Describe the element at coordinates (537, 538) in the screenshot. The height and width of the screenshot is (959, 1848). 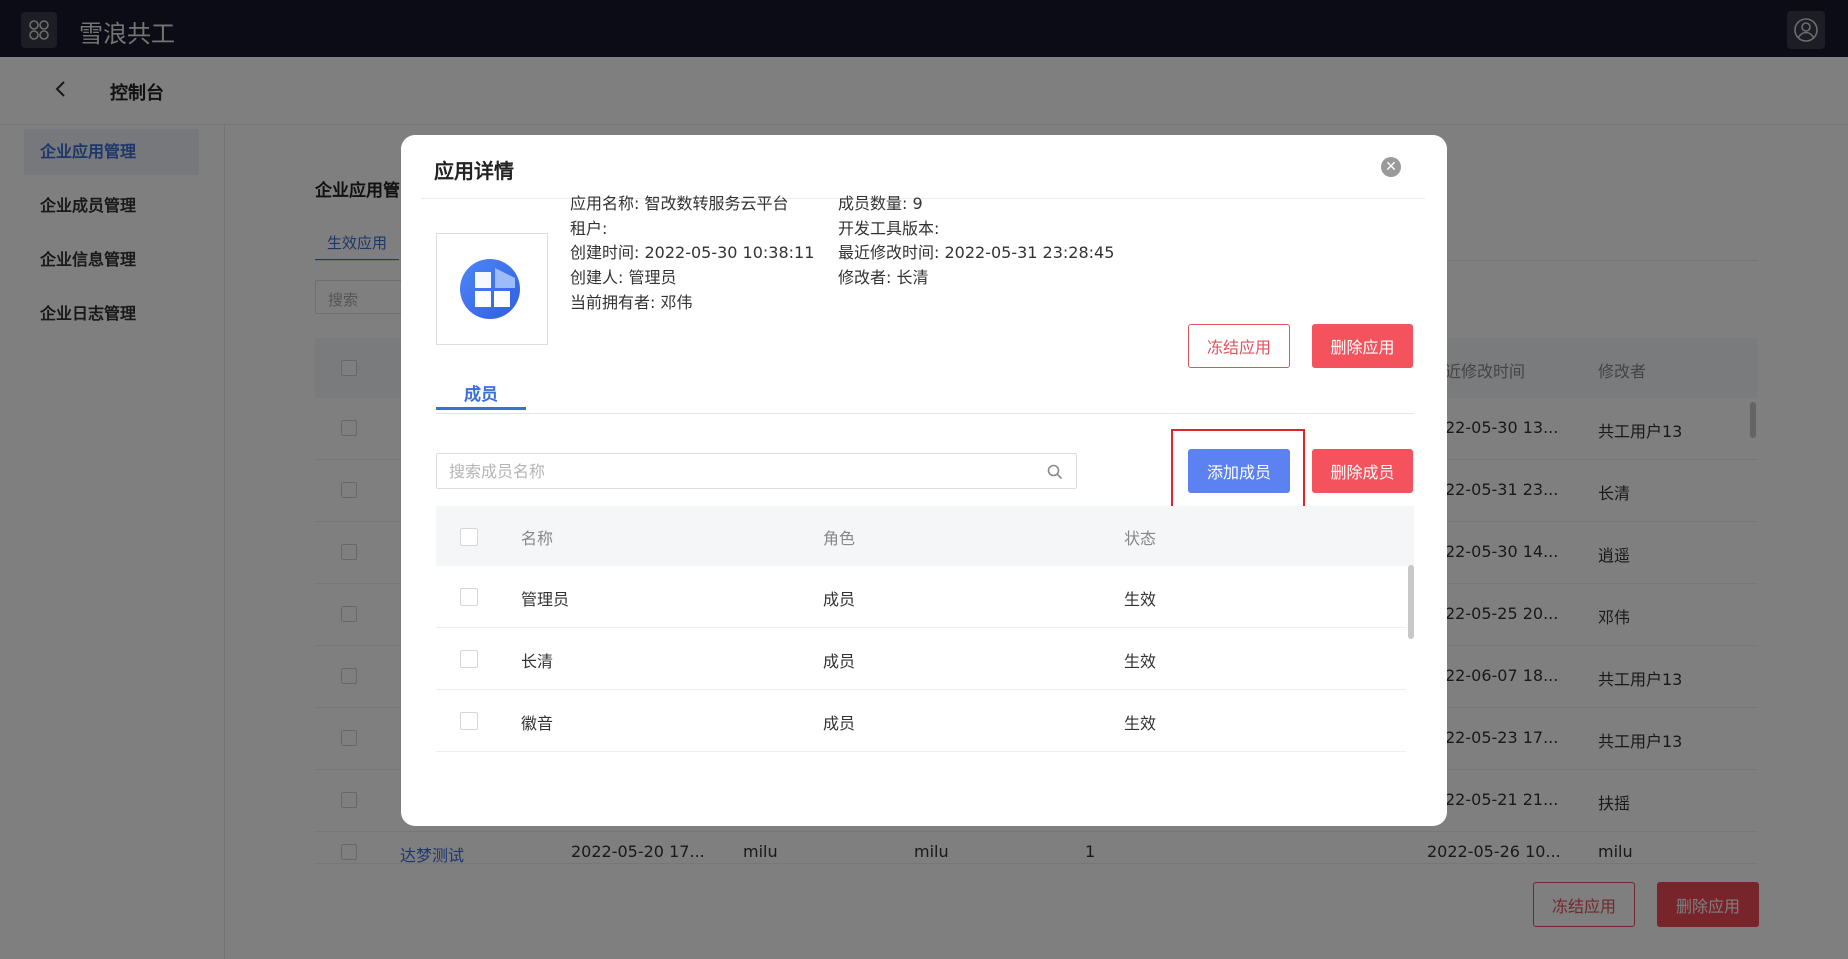
I see `column-name: 名称` at that location.